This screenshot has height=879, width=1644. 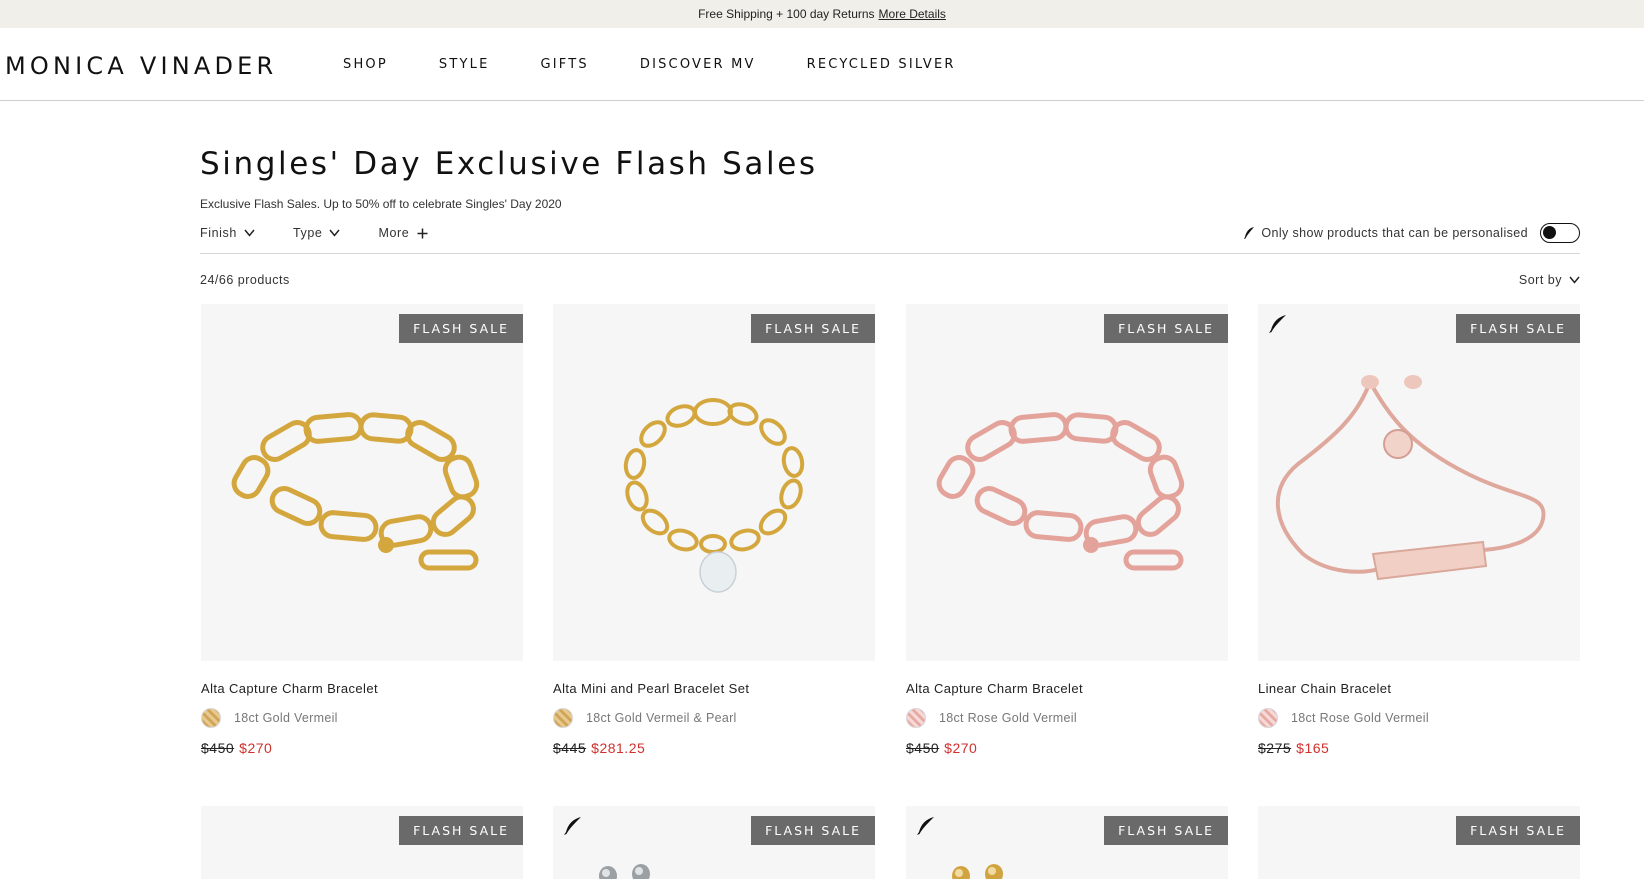 I want to click on finish-label: 18ct Gold Vermeil & Pearl, so click(x=661, y=718).